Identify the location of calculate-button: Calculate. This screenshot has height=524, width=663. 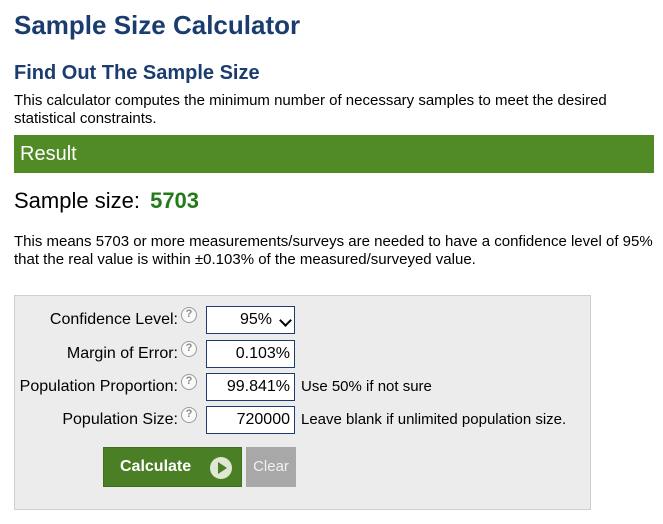
(172, 467).